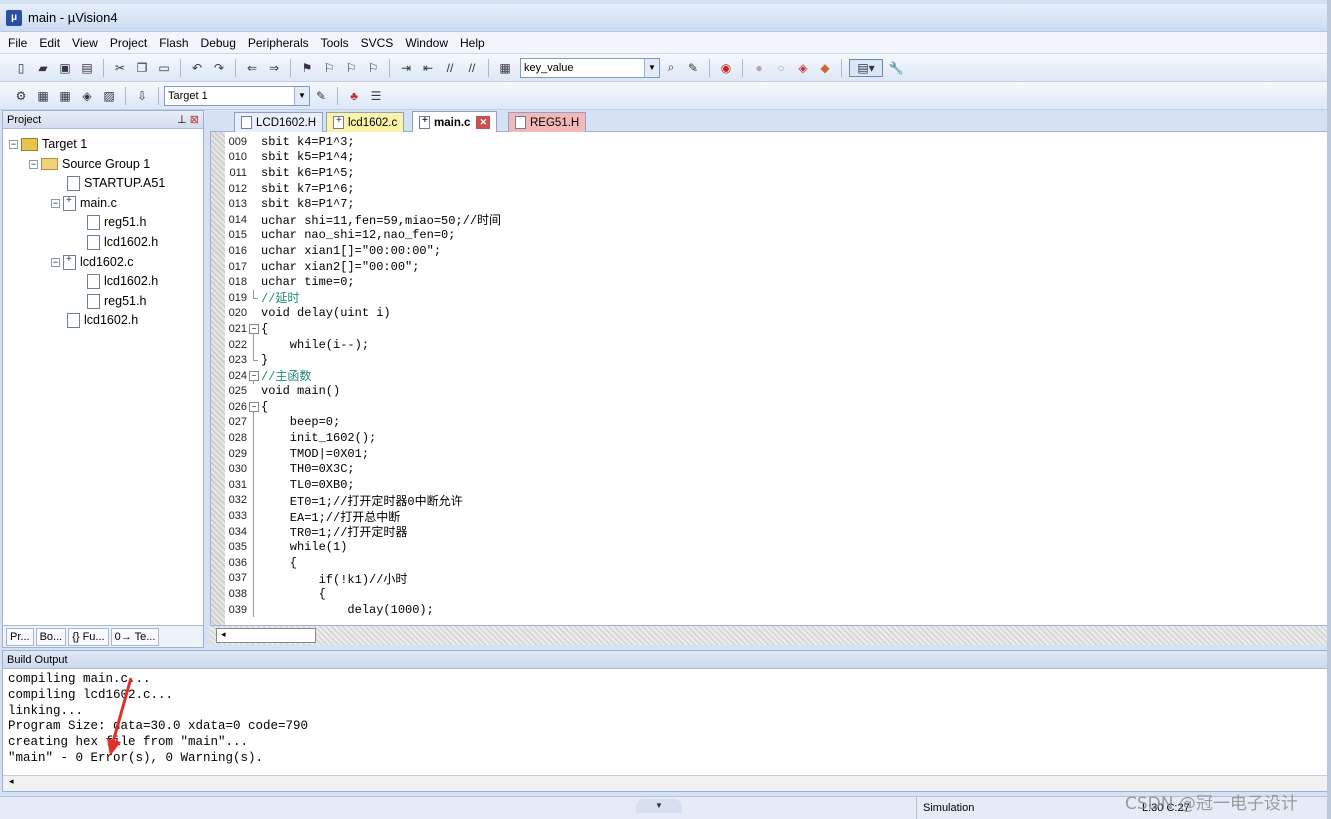  Describe the element at coordinates (89, 164) in the screenshot. I see `tree-item-source-group: − Source Group 1` at that location.